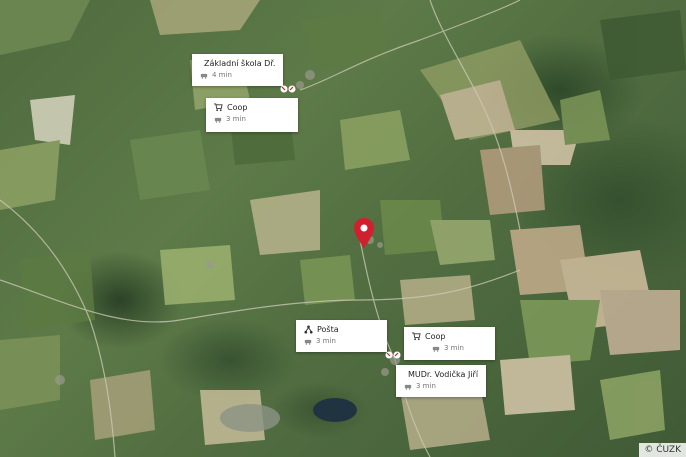  I want to click on poi-travel-time: 4 min, so click(222, 75).